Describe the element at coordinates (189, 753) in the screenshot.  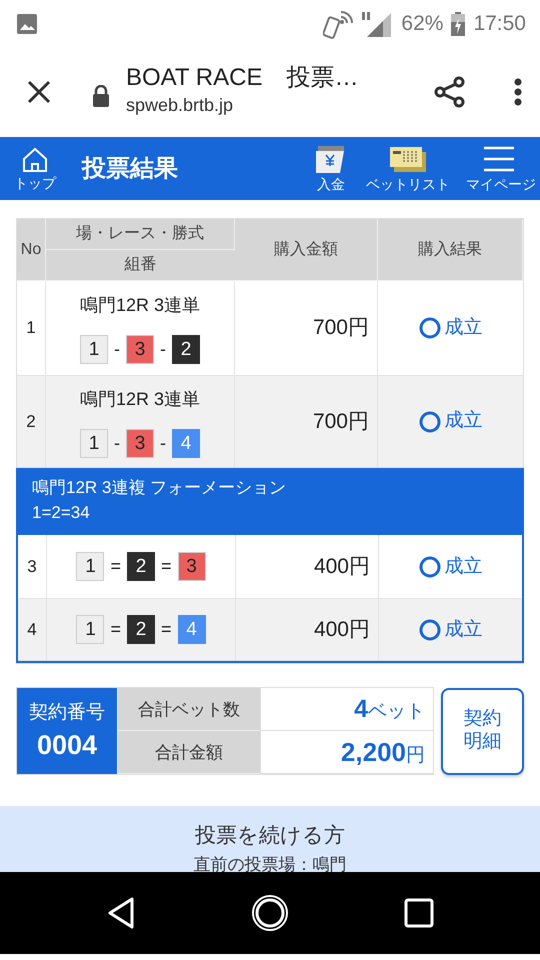
I see `summary-label: 合計金額` at that location.